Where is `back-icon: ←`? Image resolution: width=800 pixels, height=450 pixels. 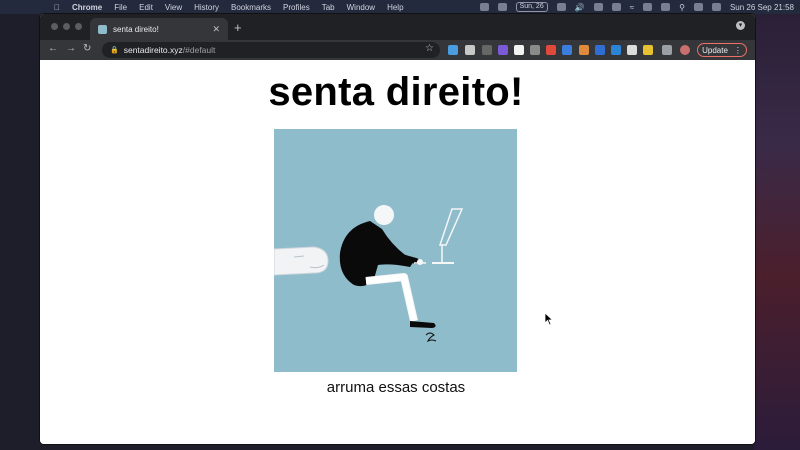
back-icon: ← is located at coordinates (53, 48).